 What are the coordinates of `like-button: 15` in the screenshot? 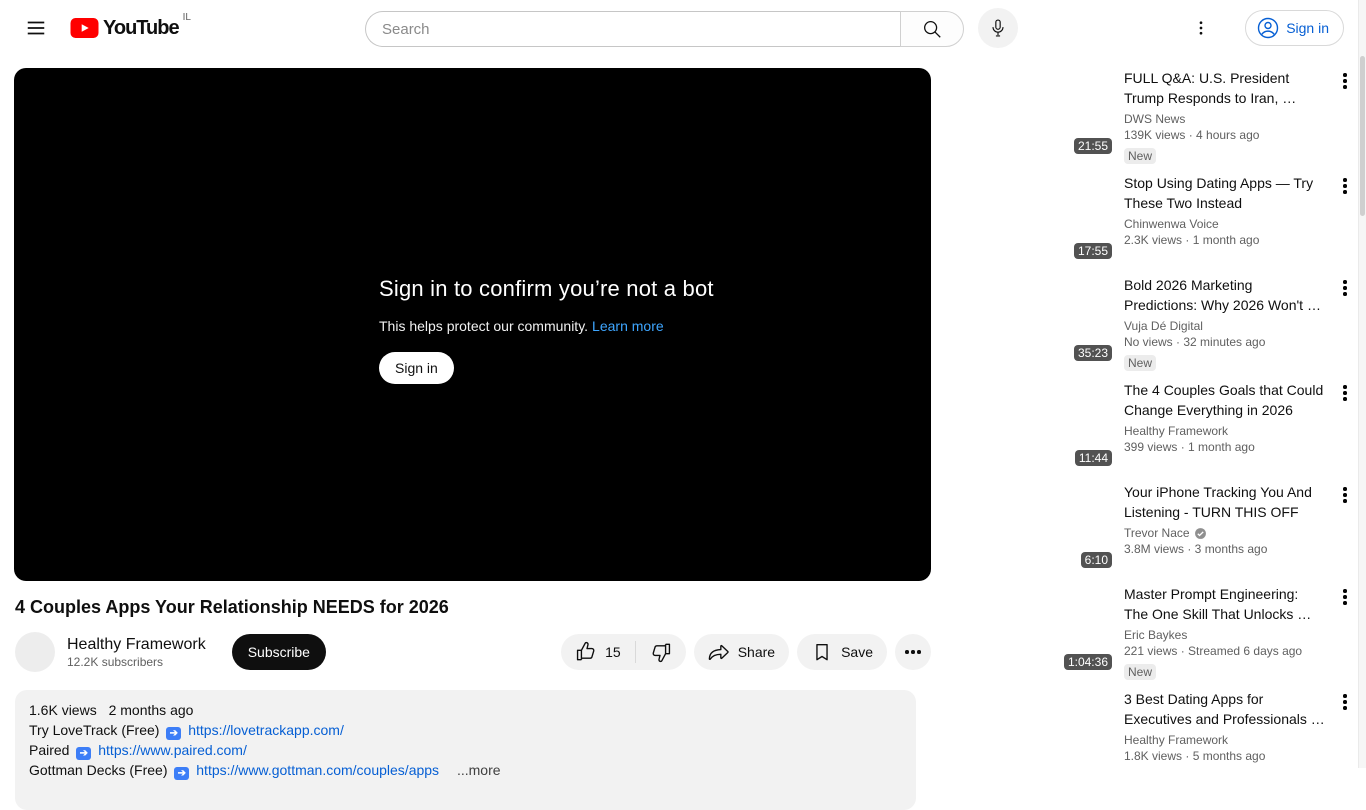 It's located at (598, 652).